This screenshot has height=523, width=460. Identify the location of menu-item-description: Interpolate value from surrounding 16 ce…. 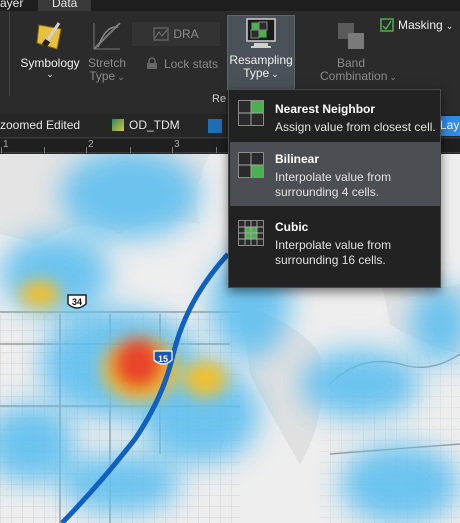
(333, 252).